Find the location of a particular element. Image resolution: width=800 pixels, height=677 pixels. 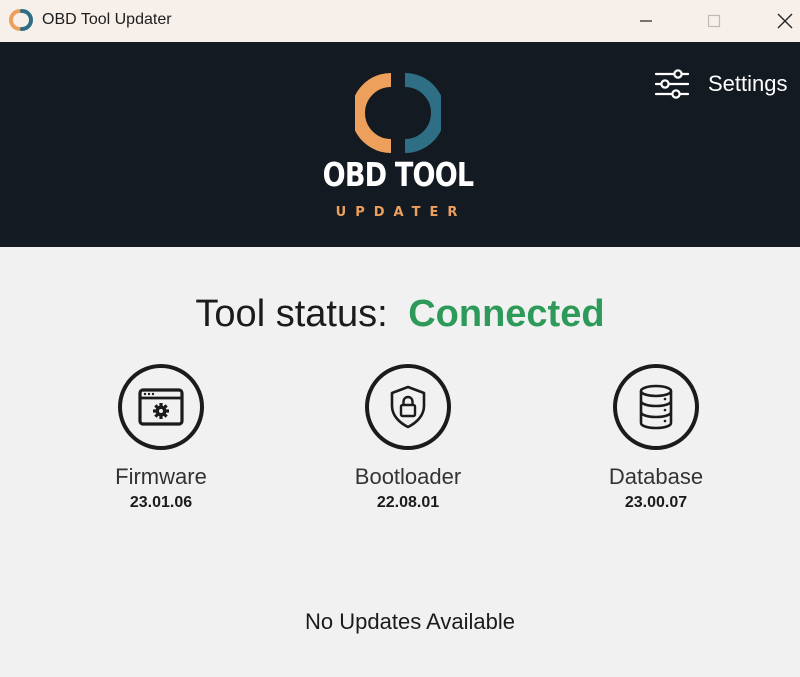

firmware-component: Firmware 23.01.06 is located at coordinates (161, 438).